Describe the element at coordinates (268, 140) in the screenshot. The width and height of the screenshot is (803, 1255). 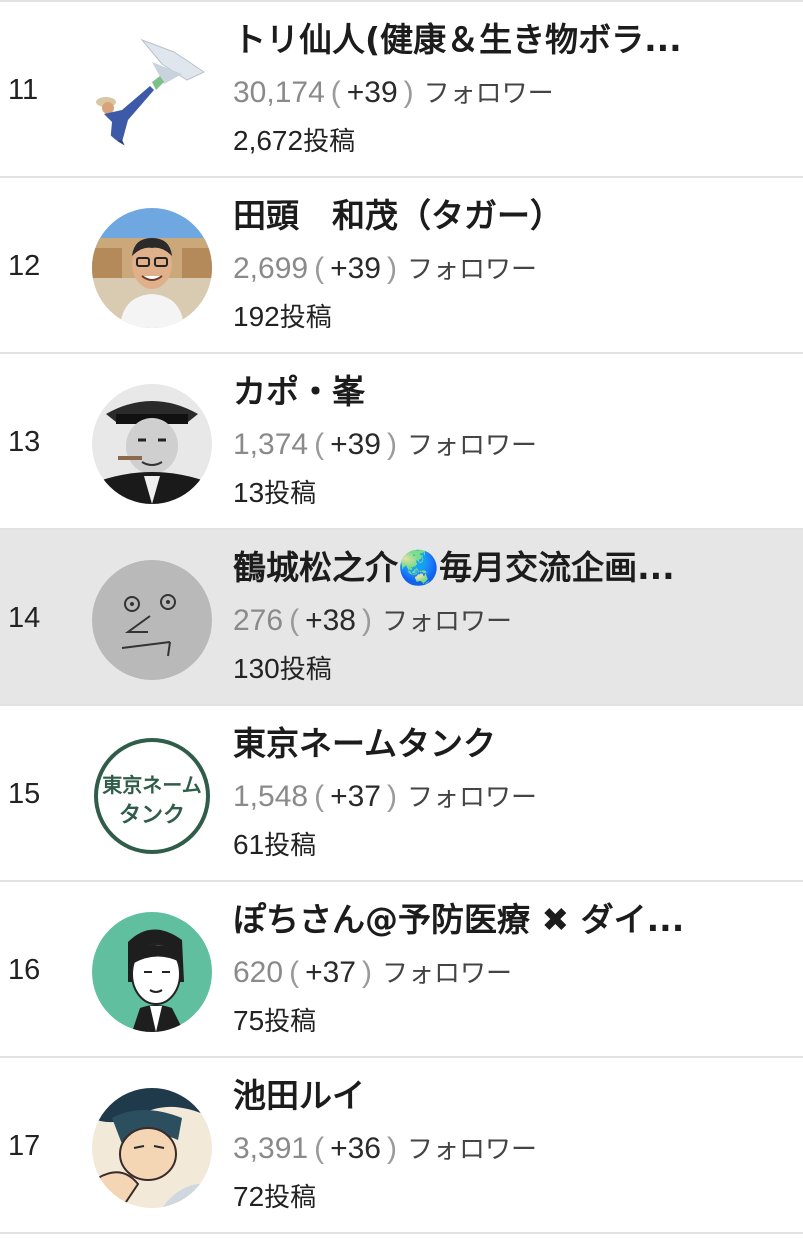
I see `post-count-value: 2,672` at that location.